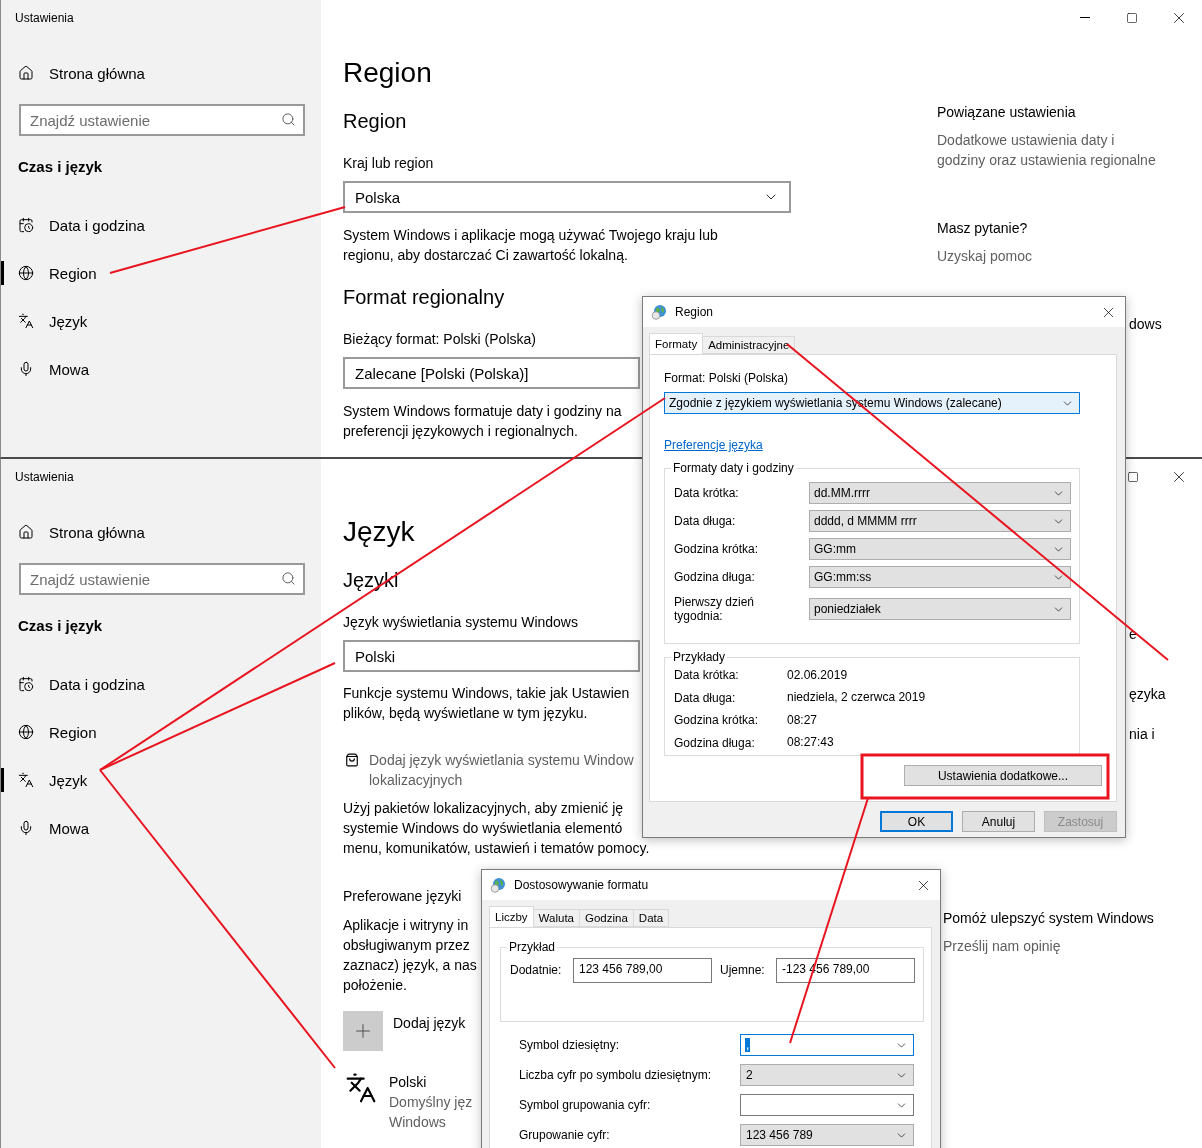 The width and height of the screenshot is (1202, 1148). What do you see at coordinates (567, 197) in the screenshot?
I see `country-dropdown: Polska` at bounding box center [567, 197].